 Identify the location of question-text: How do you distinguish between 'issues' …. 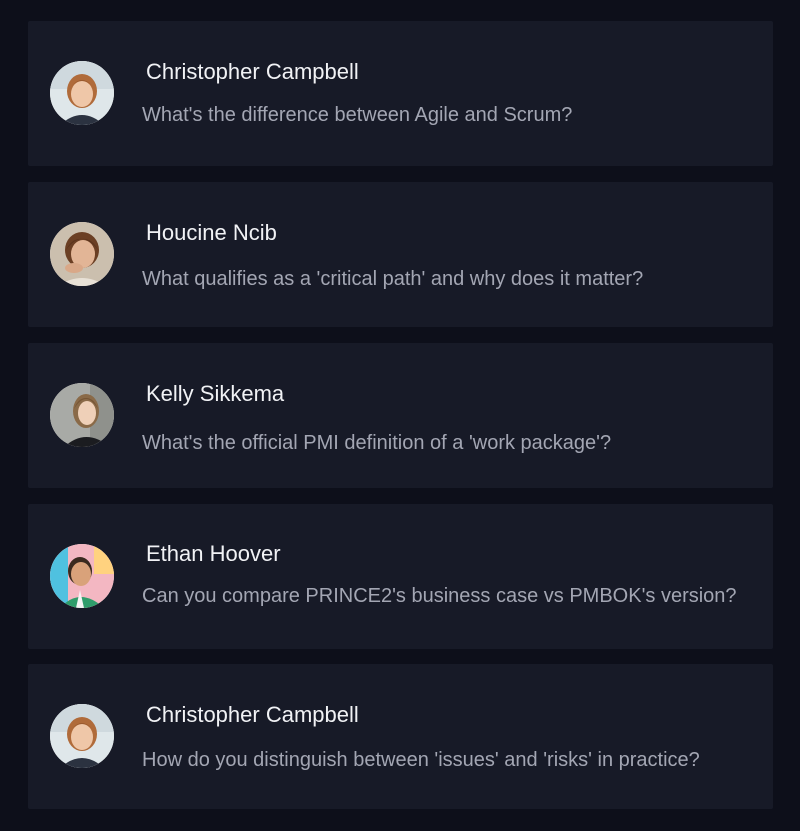
(421, 760).